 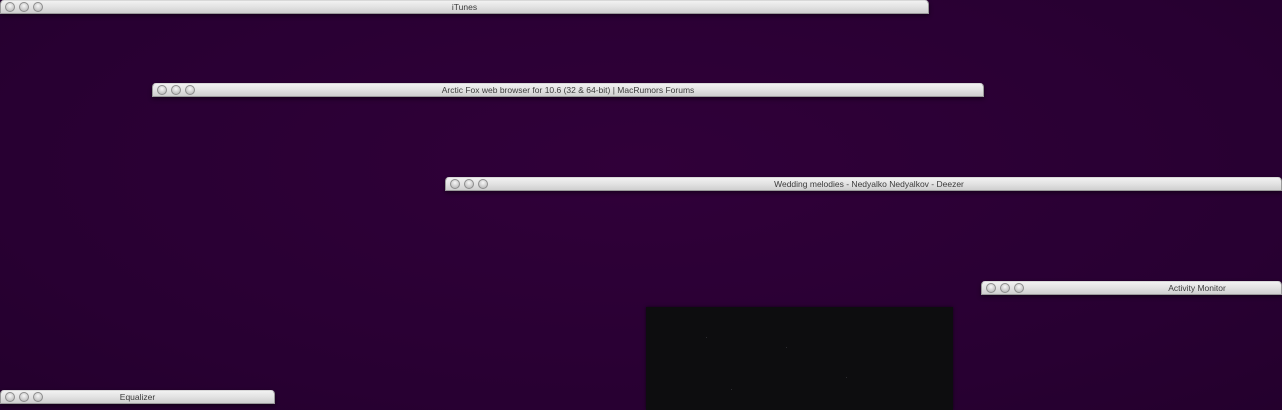 What do you see at coordinates (1197, 288) in the screenshot?
I see `window-title: Activity Monitor` at bounding box center [1197, 288].